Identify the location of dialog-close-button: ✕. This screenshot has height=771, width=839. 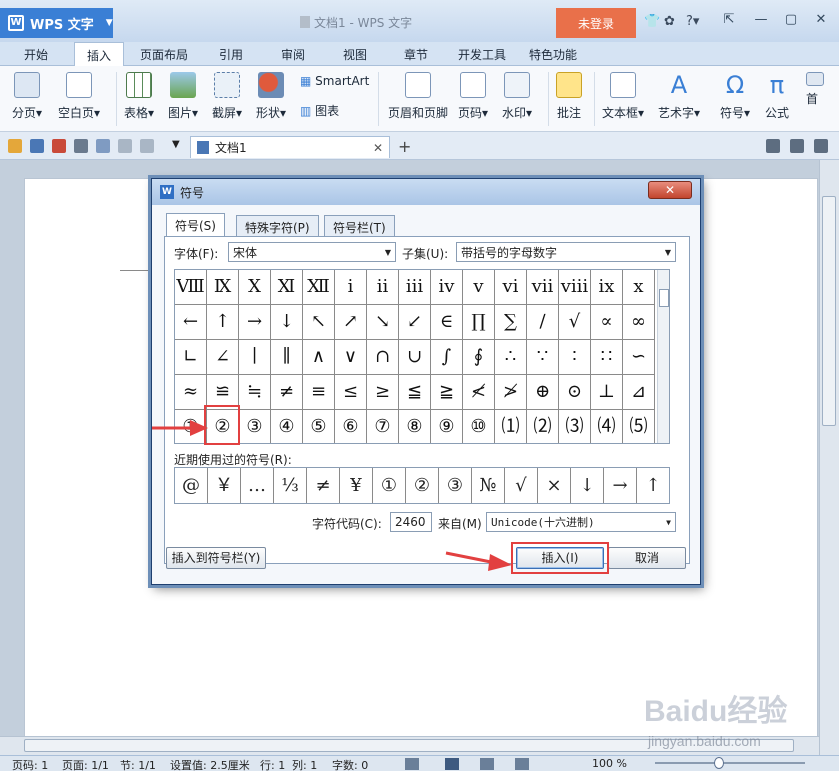
(670, 190).